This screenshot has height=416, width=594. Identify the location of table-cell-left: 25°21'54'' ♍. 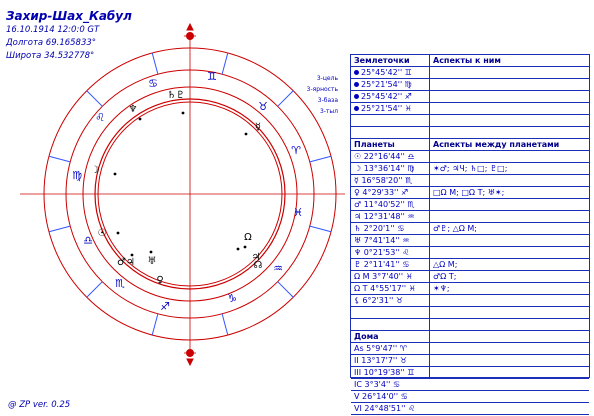
(391, 85).